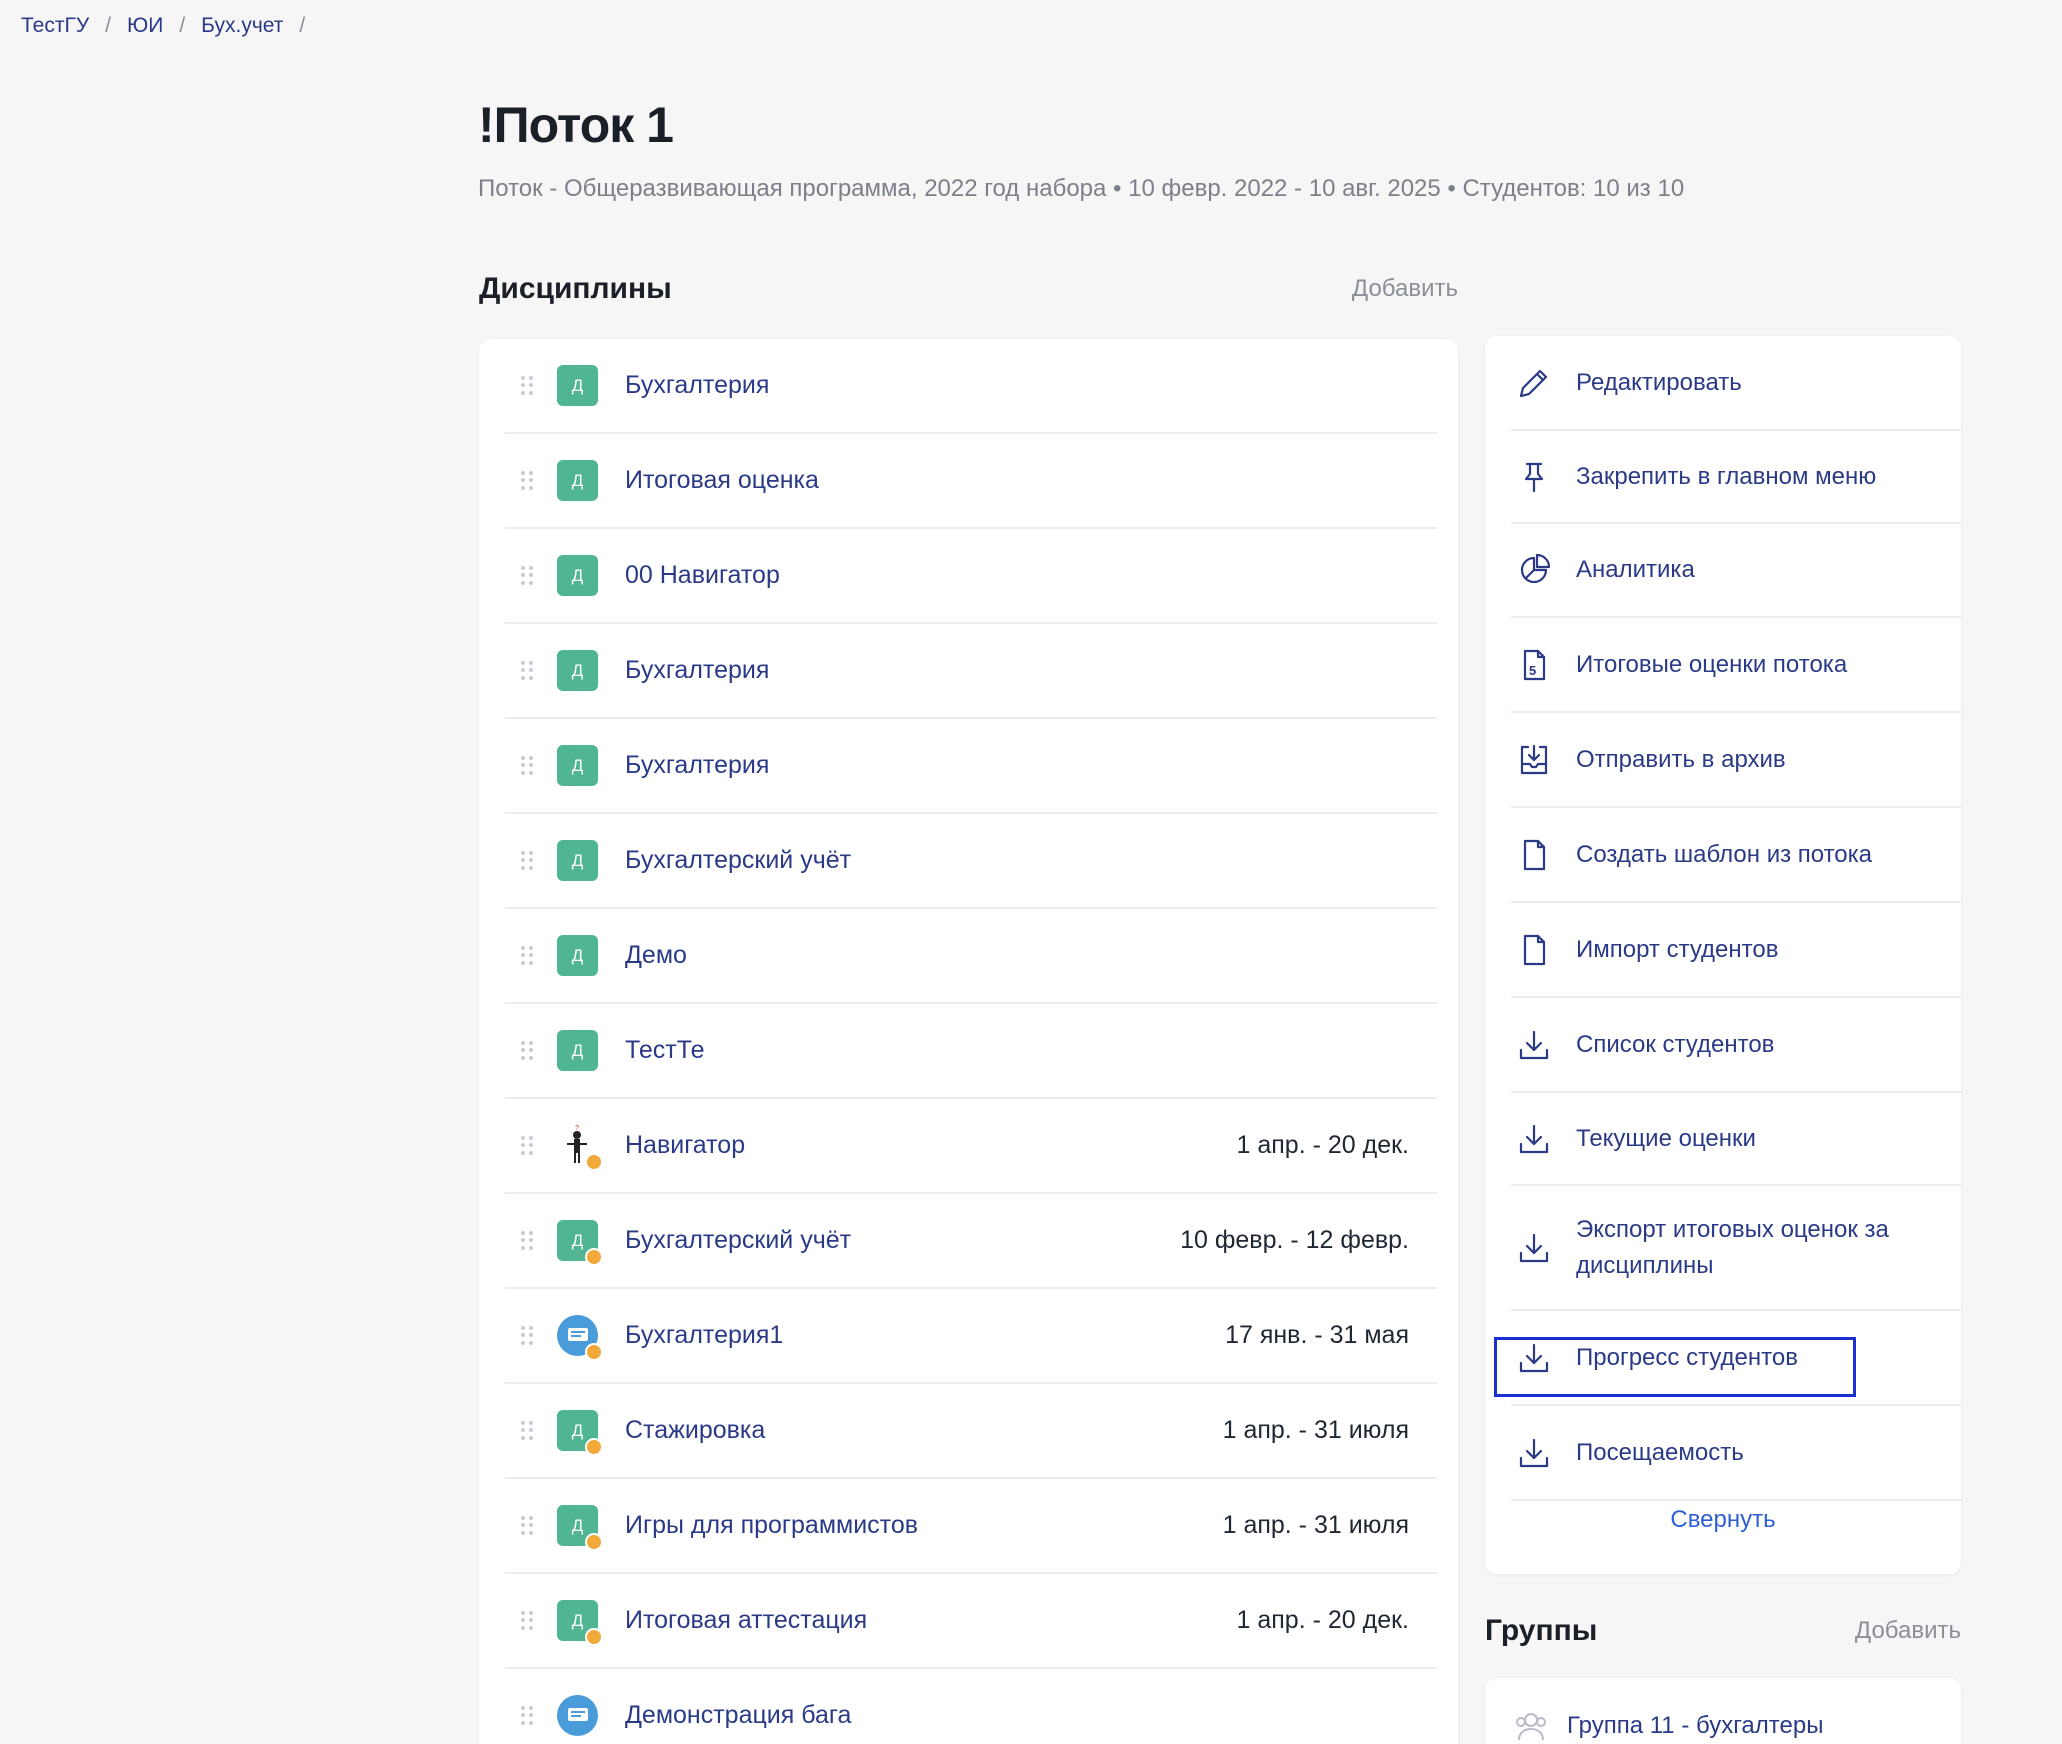  I want to click on action-label: Отправить в архив, so click(1681, 759).